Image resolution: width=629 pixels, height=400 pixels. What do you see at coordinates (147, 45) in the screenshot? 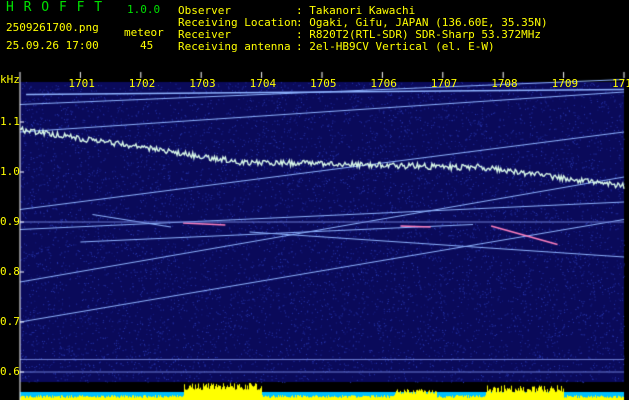
I see `meteor-count: 45` at bounding box center [147, 45].